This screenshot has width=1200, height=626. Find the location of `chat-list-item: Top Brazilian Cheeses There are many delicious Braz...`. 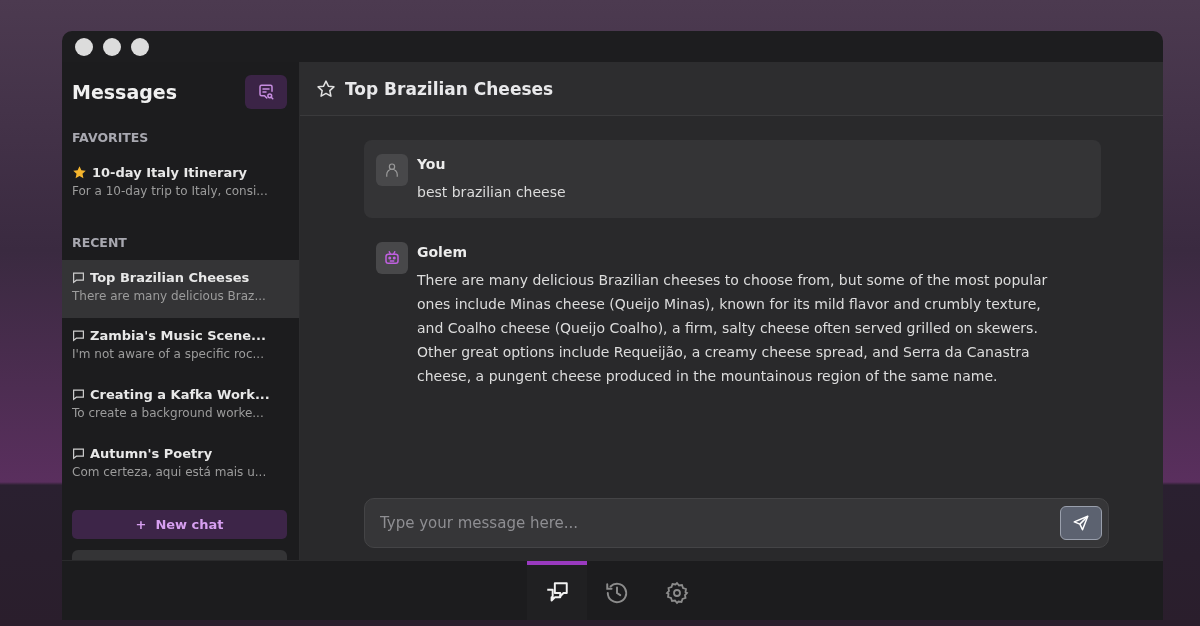

chat-list-item: Top Brazilian Cheeses There are many delicious Braz... is located at coordinates (180, 289).